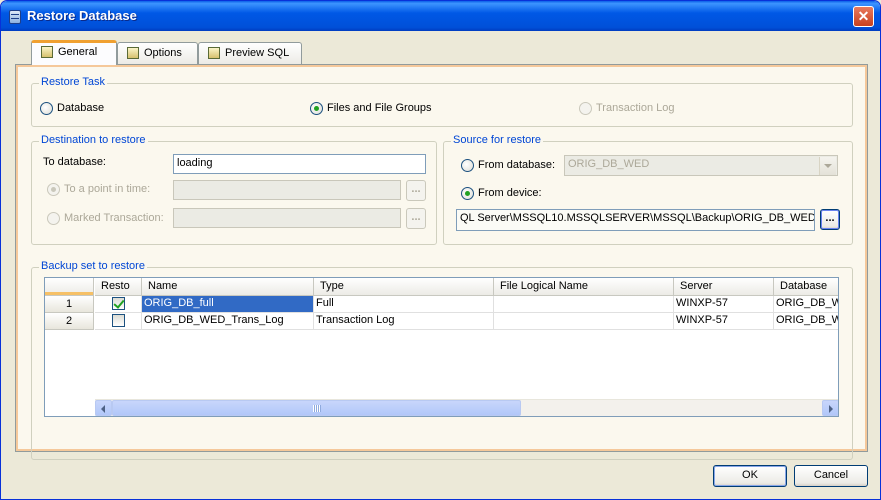  I want to click on scroll-left-icon, so click(103, 408).